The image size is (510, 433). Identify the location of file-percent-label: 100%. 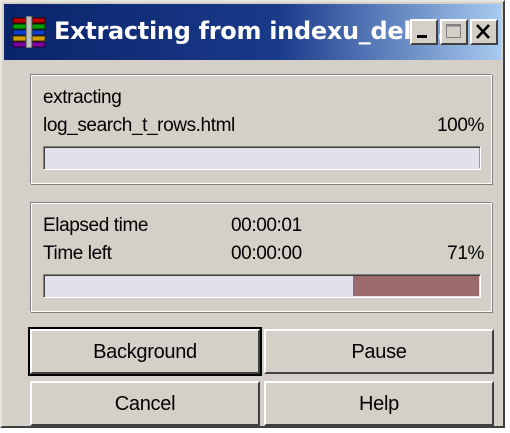
(460, 125).